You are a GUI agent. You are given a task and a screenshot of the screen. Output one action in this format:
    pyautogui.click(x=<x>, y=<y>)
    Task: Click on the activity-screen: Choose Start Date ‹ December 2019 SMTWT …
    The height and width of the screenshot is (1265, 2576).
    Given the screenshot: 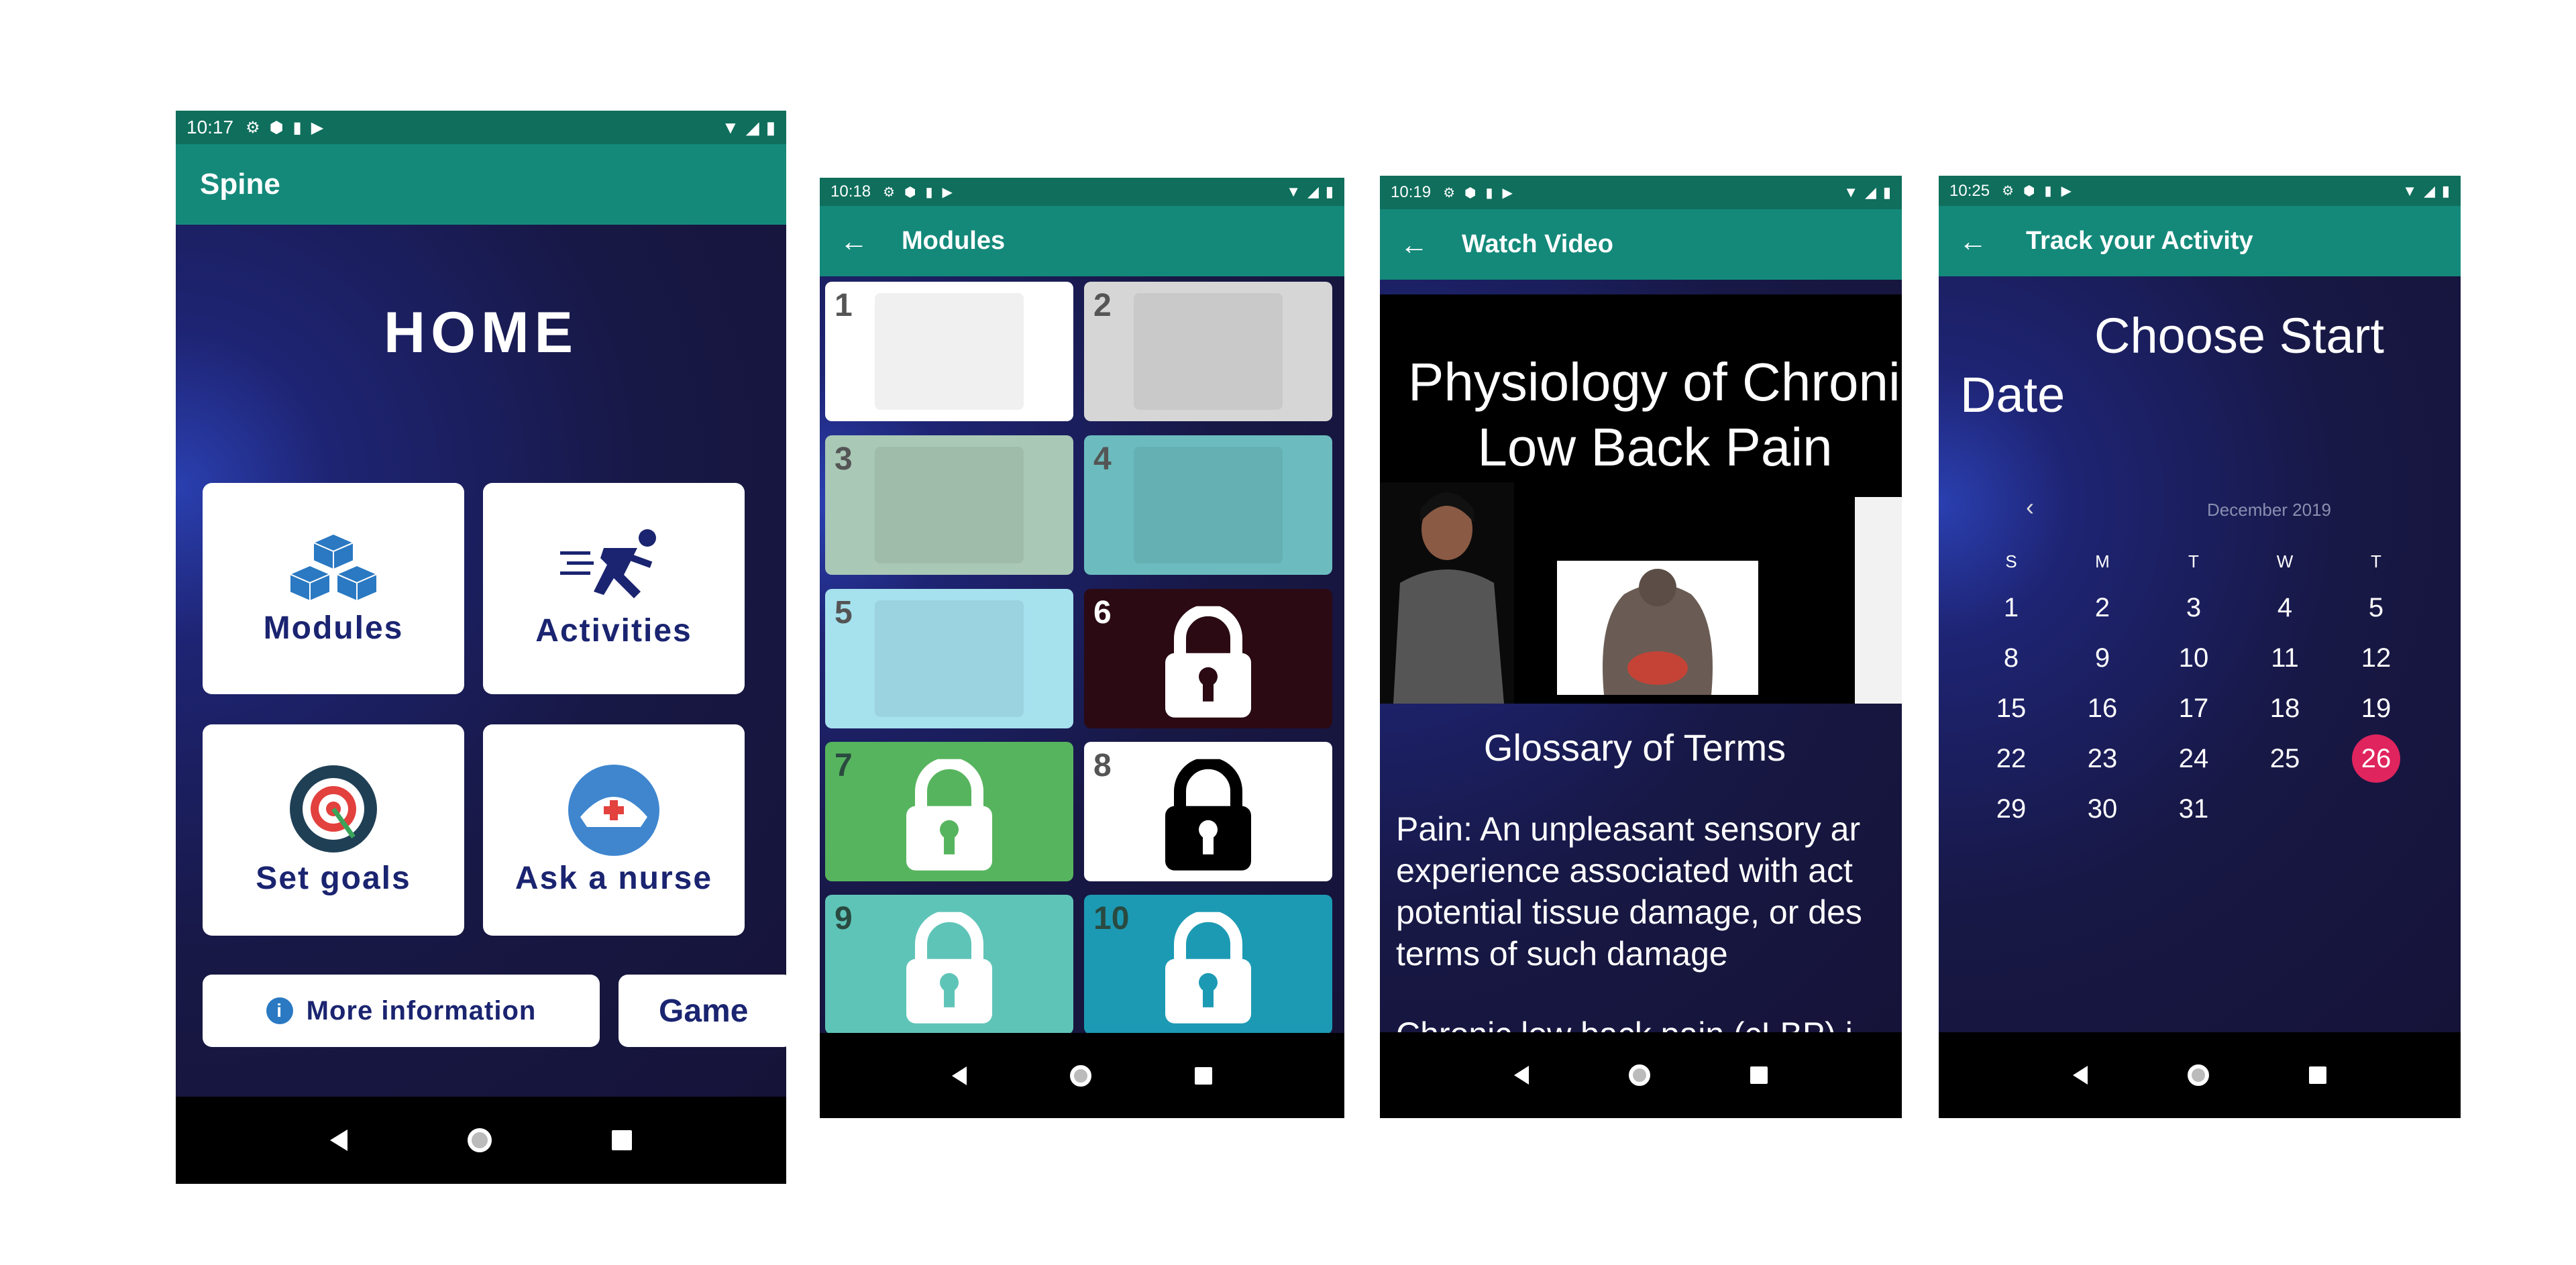 What is the action you would take?
    pyautogui.click(x=2200, y=655)
    